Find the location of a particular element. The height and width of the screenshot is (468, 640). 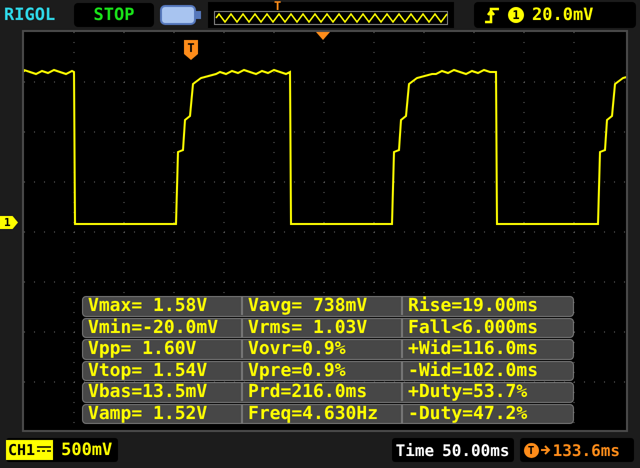

measurement-value: Vpre=0.9% is located at coordinates (321, 371).